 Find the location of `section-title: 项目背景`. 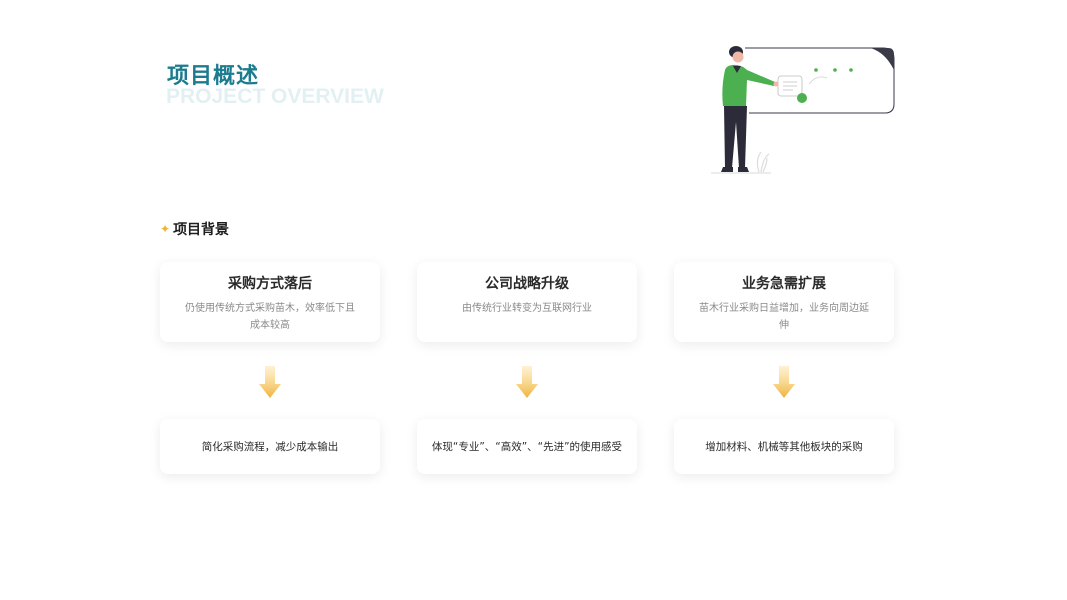

section-title: 项目背景 is located at coordinates (201, 230).